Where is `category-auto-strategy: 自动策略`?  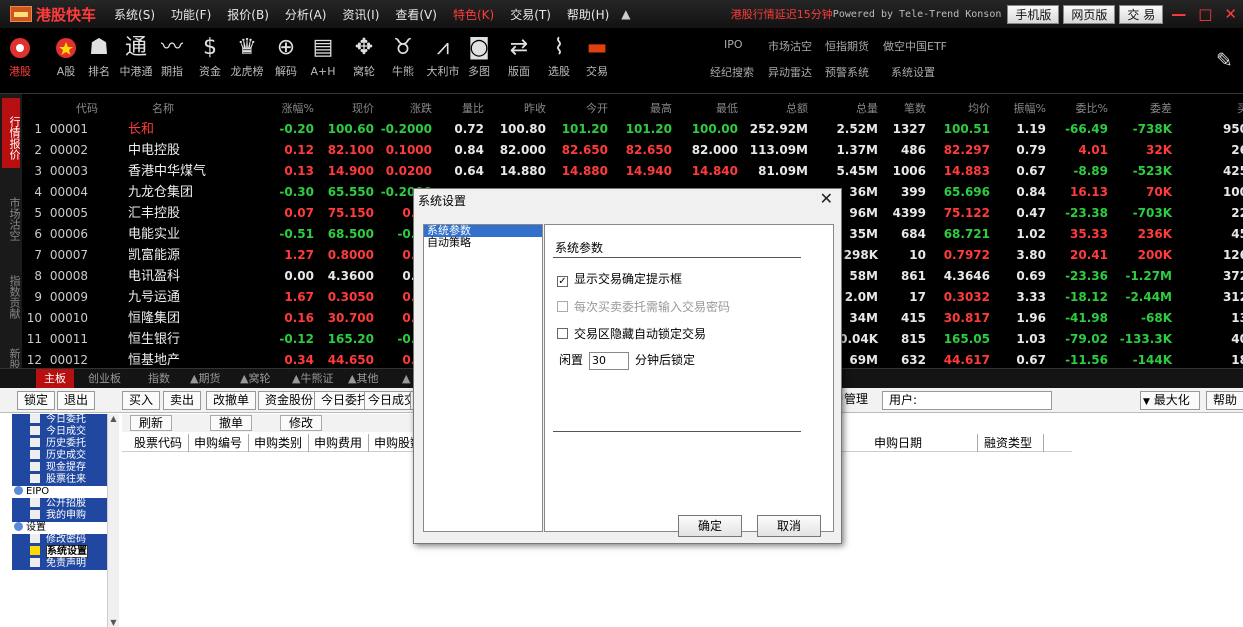
category-auto-strategy: 自动策略 is located at coordinates (483, 243).